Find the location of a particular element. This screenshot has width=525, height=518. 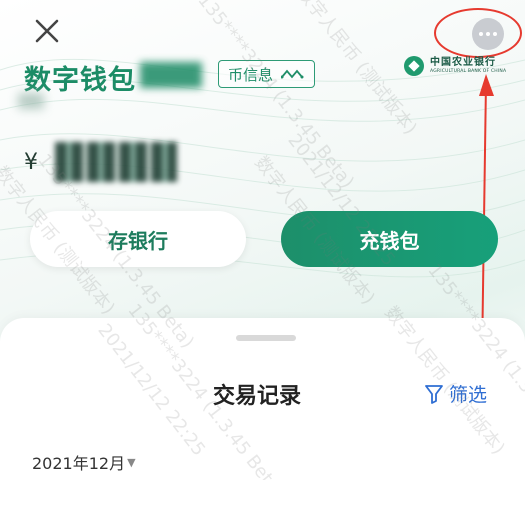

topup-label: 充钱包 is located at coordinates (389, 240).